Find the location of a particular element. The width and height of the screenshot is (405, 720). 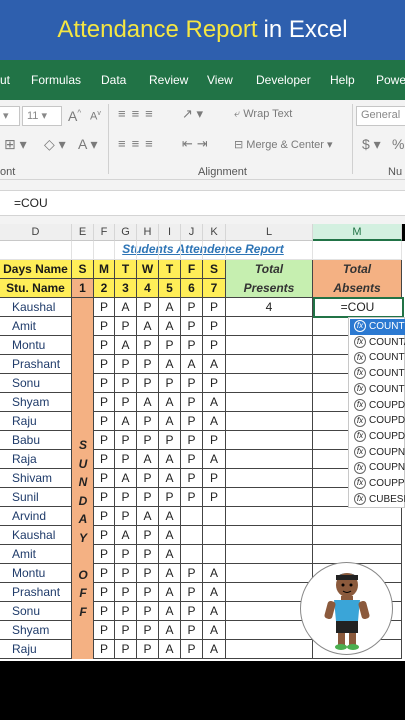

autocomplete-item: fx COUNTI is located at coordinates (377, 390).